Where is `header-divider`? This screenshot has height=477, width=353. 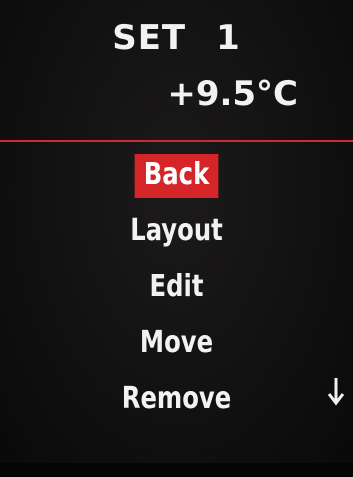
header-divider is located at coordinates (176, 141).